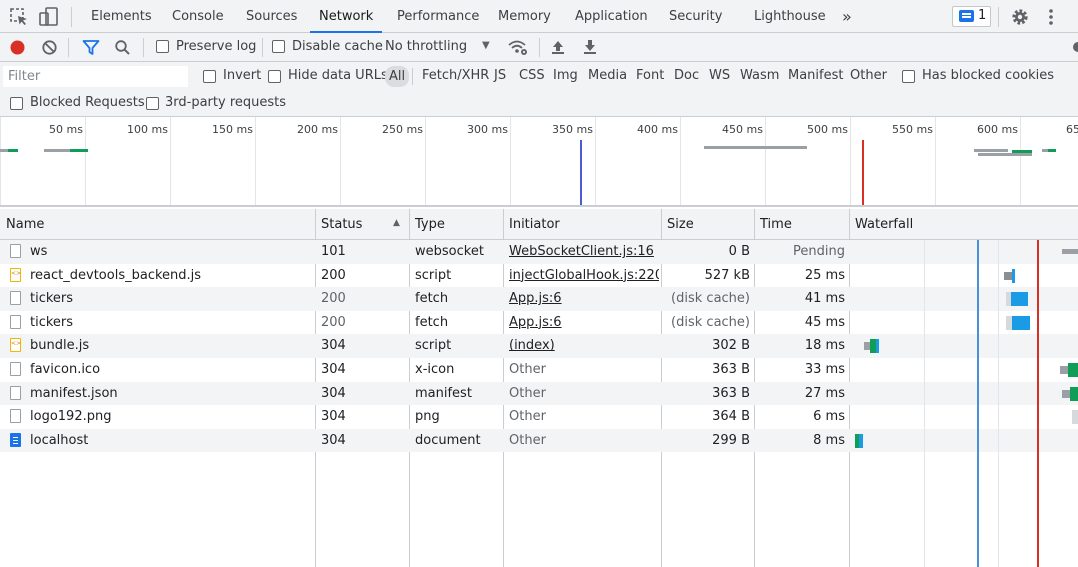  I want to click on record-icon, so click(17, 47).